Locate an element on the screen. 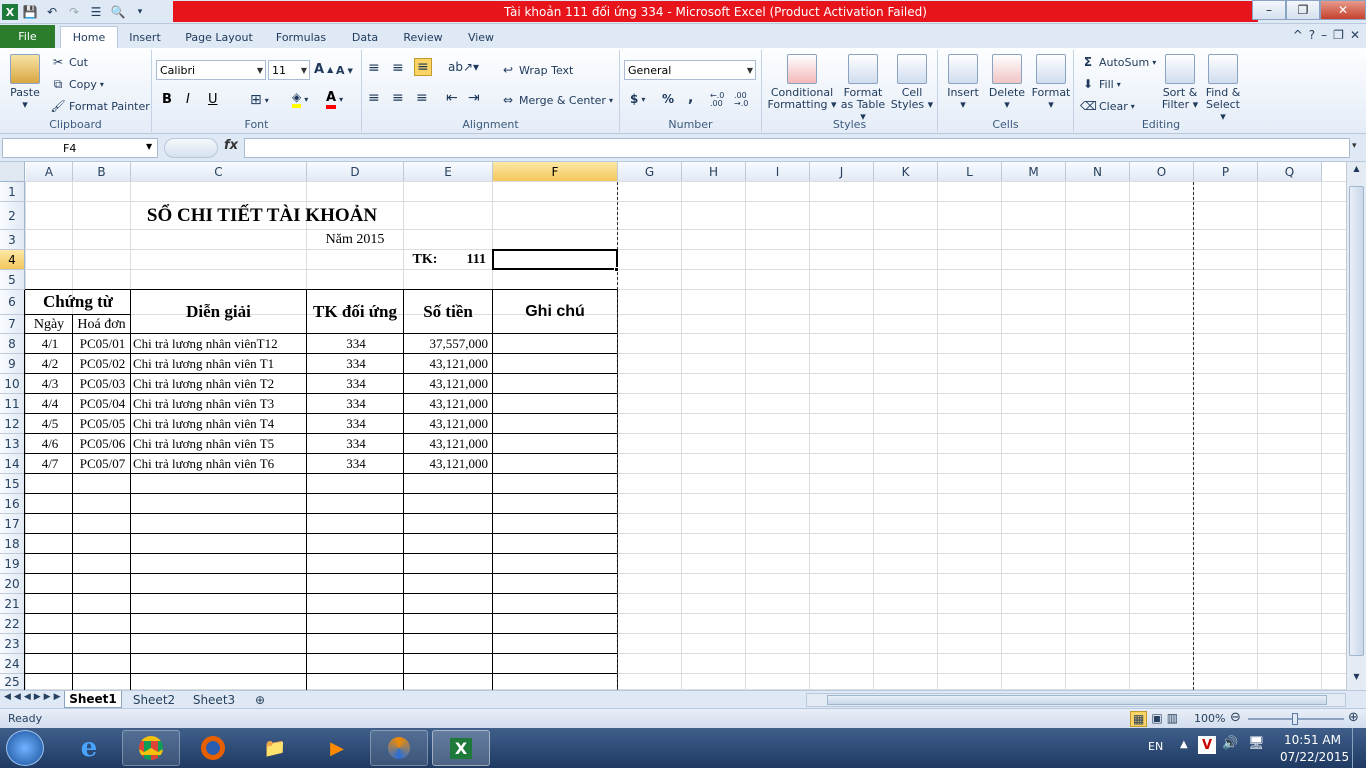 Image resolution: width=1366 pixels, height=768 pixels. horizontal-scrollbar is located at coordinates (1076, 700).